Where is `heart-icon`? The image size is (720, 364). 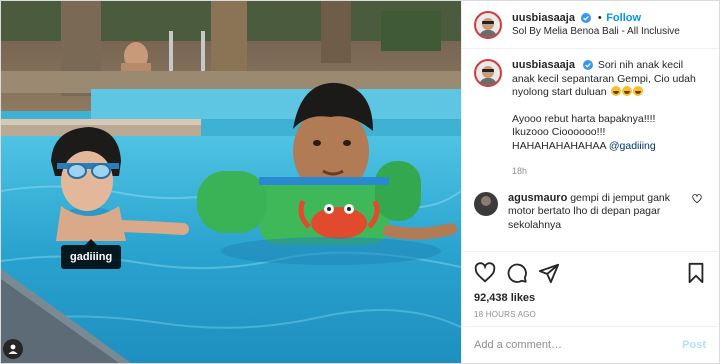 heart-icon is located at coordinates (485, 272).